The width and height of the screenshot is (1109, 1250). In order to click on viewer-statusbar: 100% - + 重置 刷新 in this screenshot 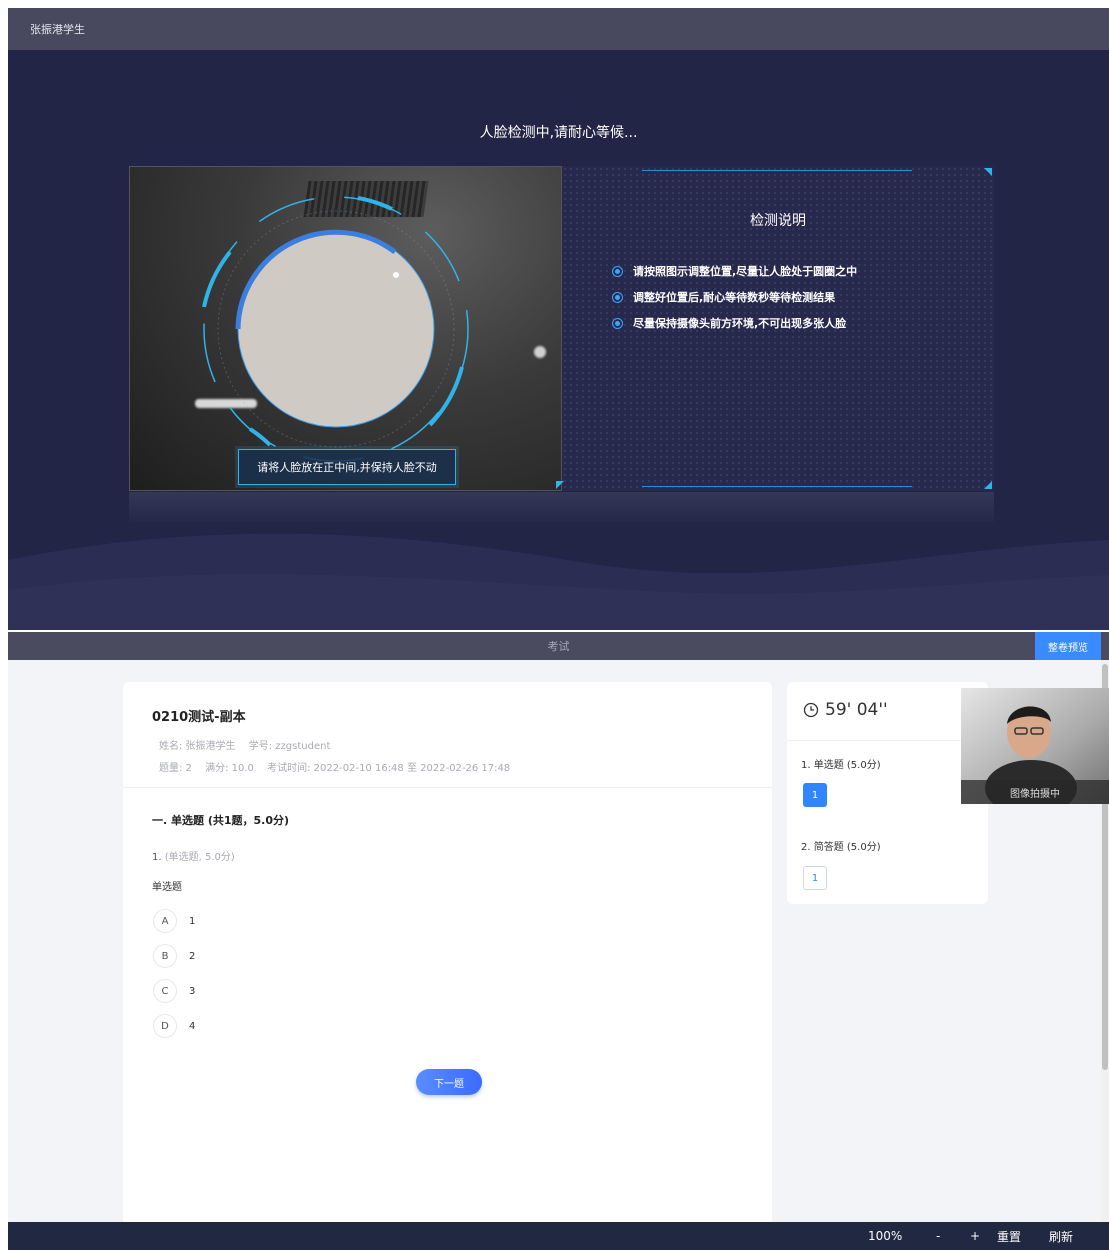, I will do `click(558, 1236)`.